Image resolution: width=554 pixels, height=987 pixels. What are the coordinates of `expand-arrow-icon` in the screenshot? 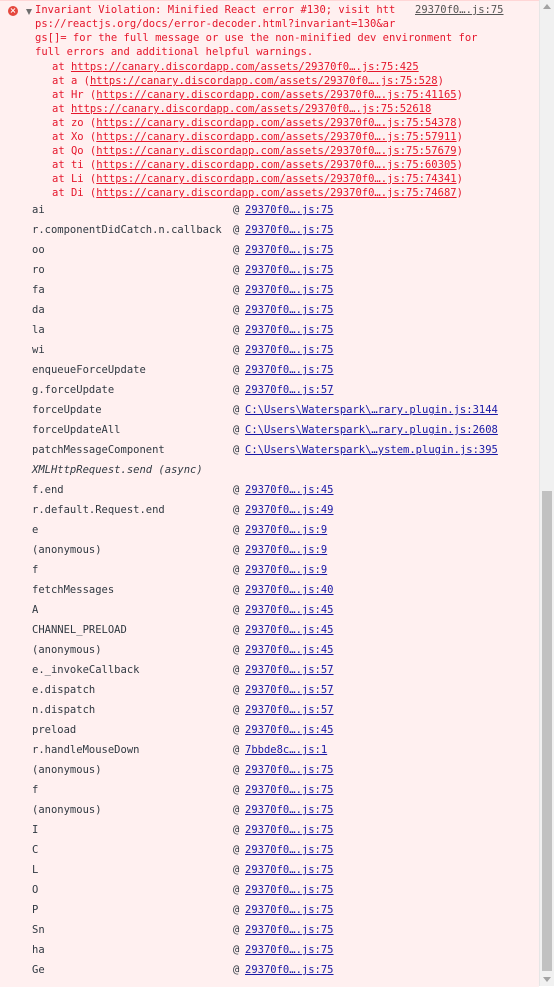 It's located at (29, 12).